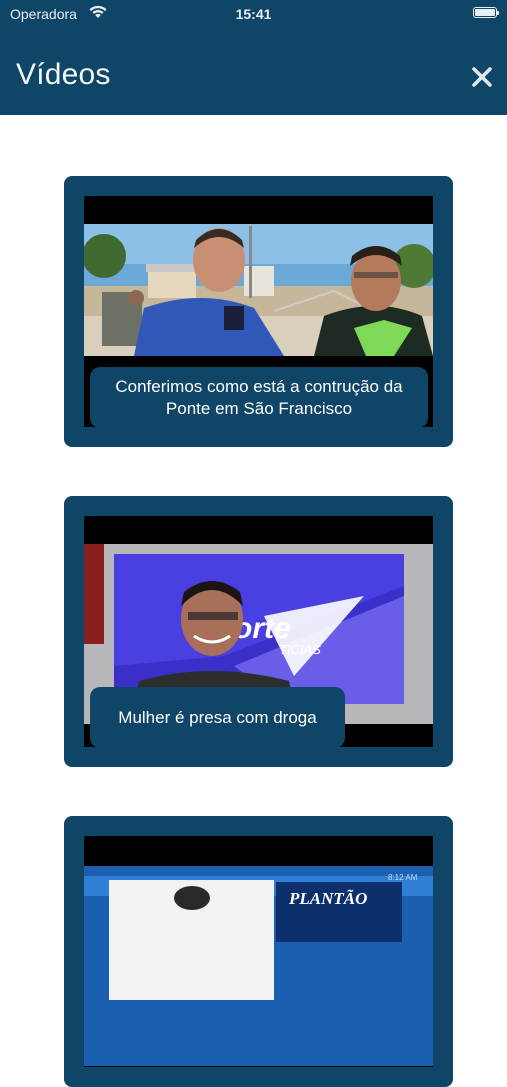 This screenshot has width=507, height=1087. I want to click on close-icon, so click(482, 77).